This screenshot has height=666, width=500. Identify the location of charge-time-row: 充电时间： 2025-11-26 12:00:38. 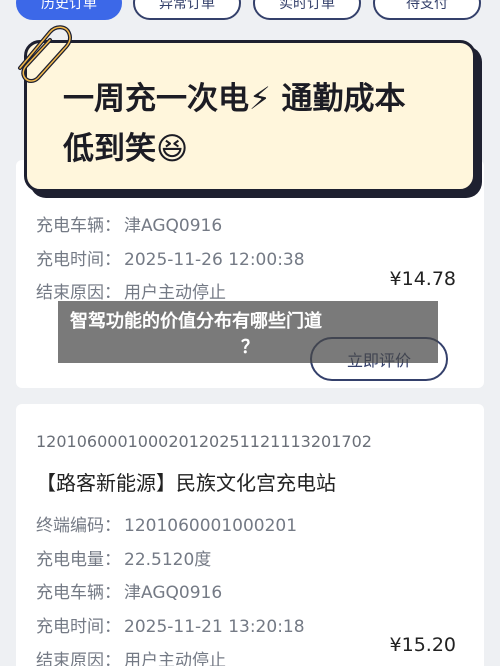
(170, 257).